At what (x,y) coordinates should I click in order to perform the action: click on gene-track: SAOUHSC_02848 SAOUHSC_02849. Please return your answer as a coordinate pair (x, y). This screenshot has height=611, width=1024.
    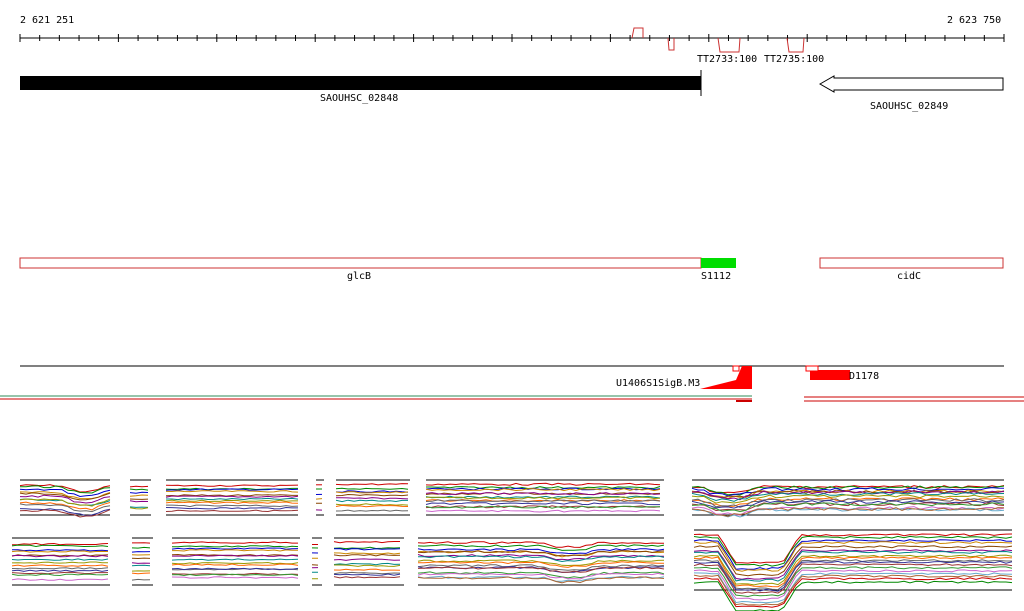
    Looking at the image, I should click on (512, 91).